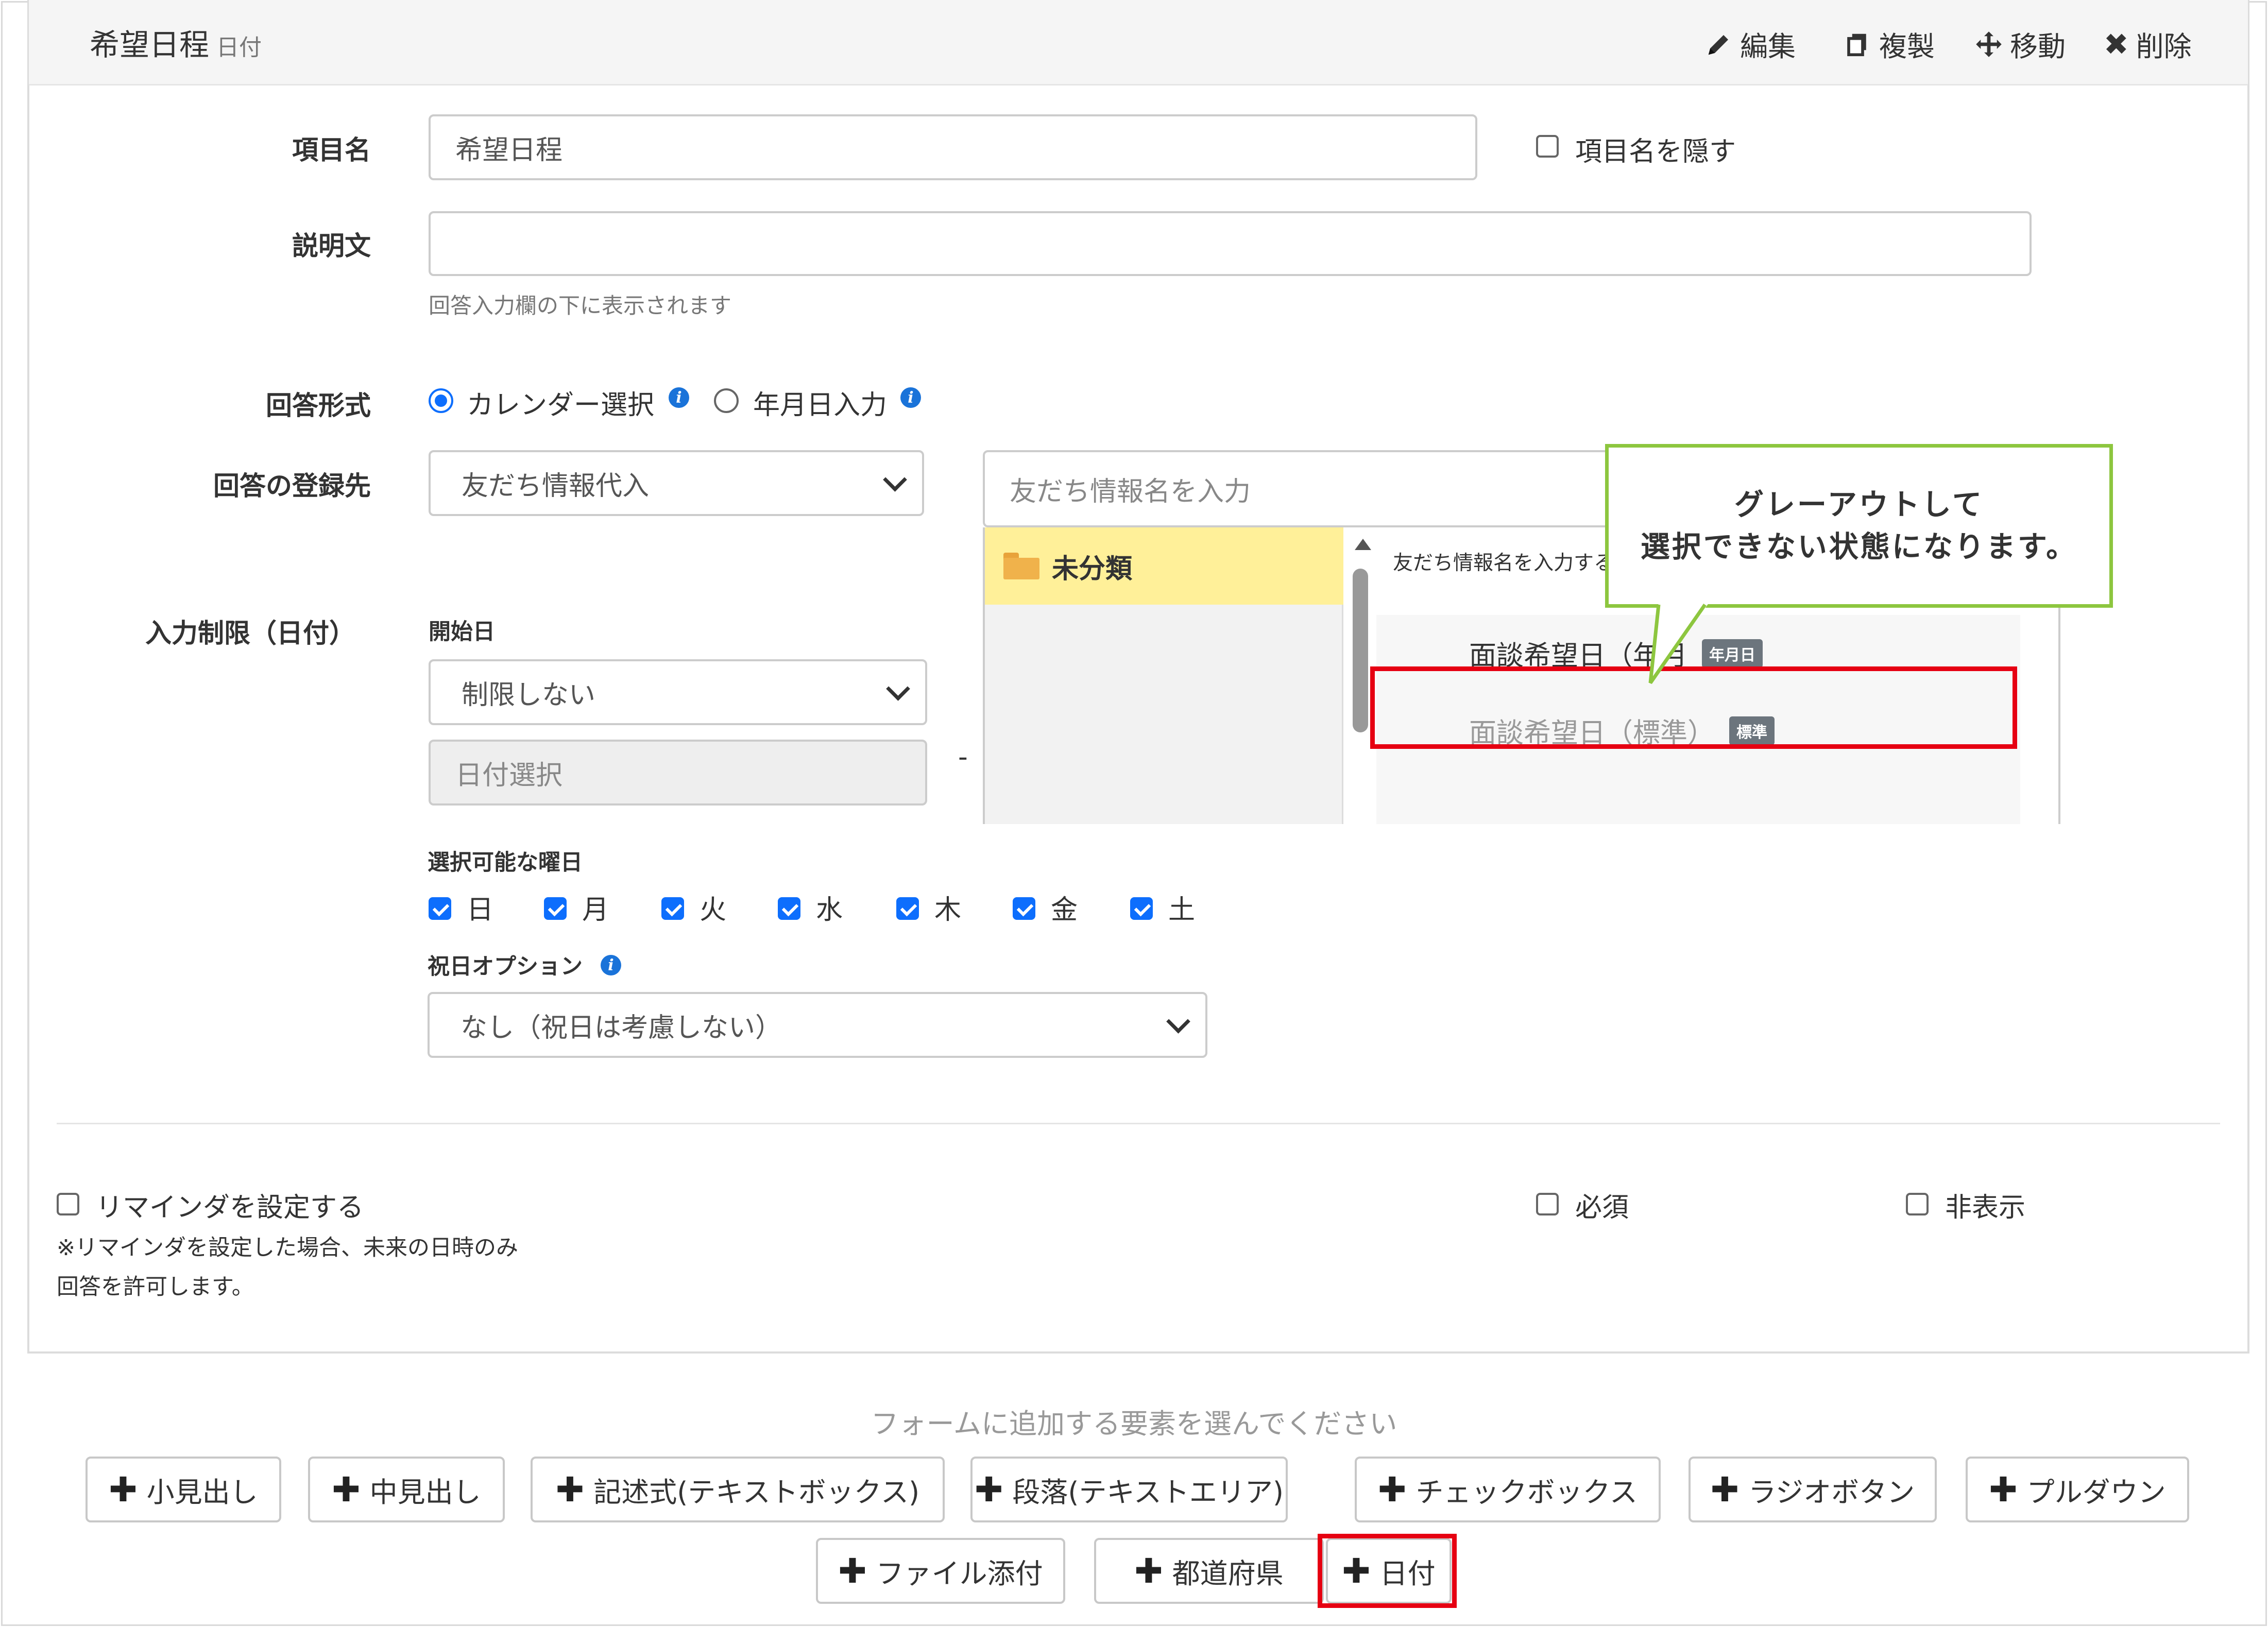 This screenshot has width=2268, height=1627. Describe the element at coordinates (1655, 151) in the screenshot. I see `hide-item-name-label: 項目名を隠す` at that location.